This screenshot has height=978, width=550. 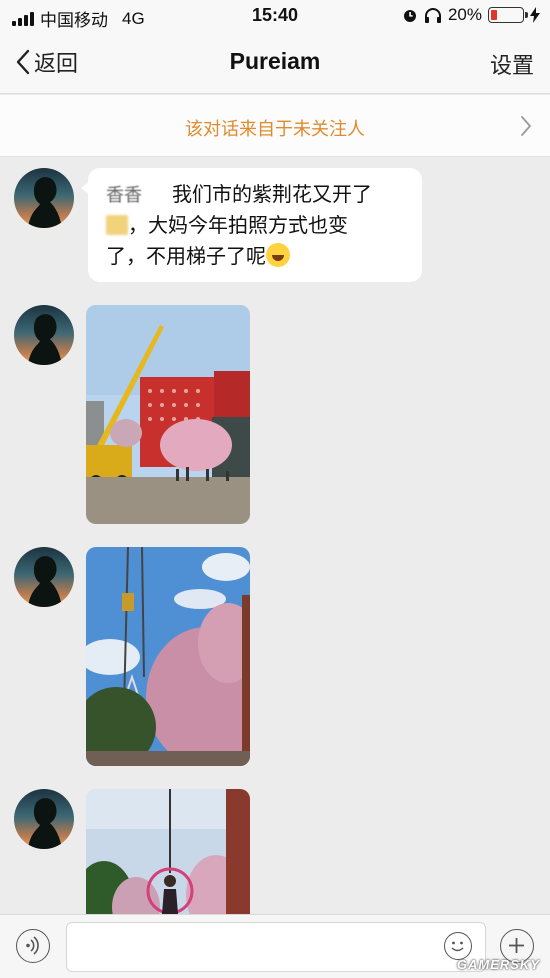 I want to click on conversation-title: Pureiam, so click(x=275, y=61).